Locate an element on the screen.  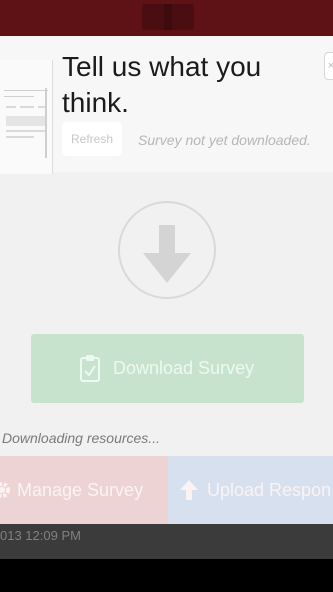
gear-icon is located at coordinates (5, 490).